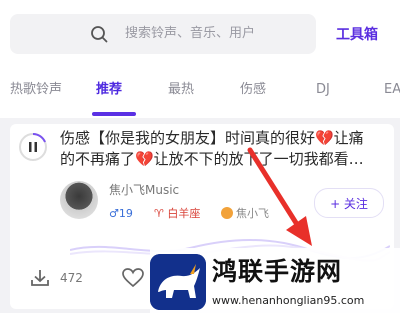 Image resolution: width=400 pixels, height=313 pixels. Describe the element at coordinates (323, 90) in the screenshot. I see `tab-dj: DJ` at that location.